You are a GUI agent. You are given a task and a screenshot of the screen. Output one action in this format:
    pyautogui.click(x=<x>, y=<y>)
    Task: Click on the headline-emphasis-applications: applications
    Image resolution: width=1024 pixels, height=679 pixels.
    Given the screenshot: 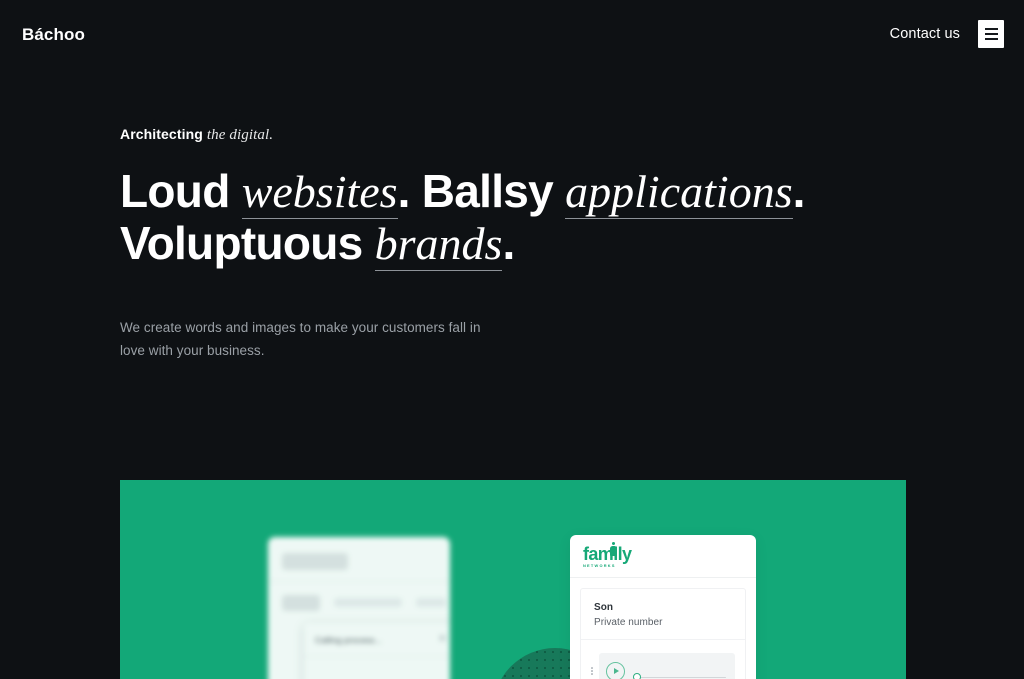 What is the action you would take?
    pyautogui.click(x=679, y=192)
    